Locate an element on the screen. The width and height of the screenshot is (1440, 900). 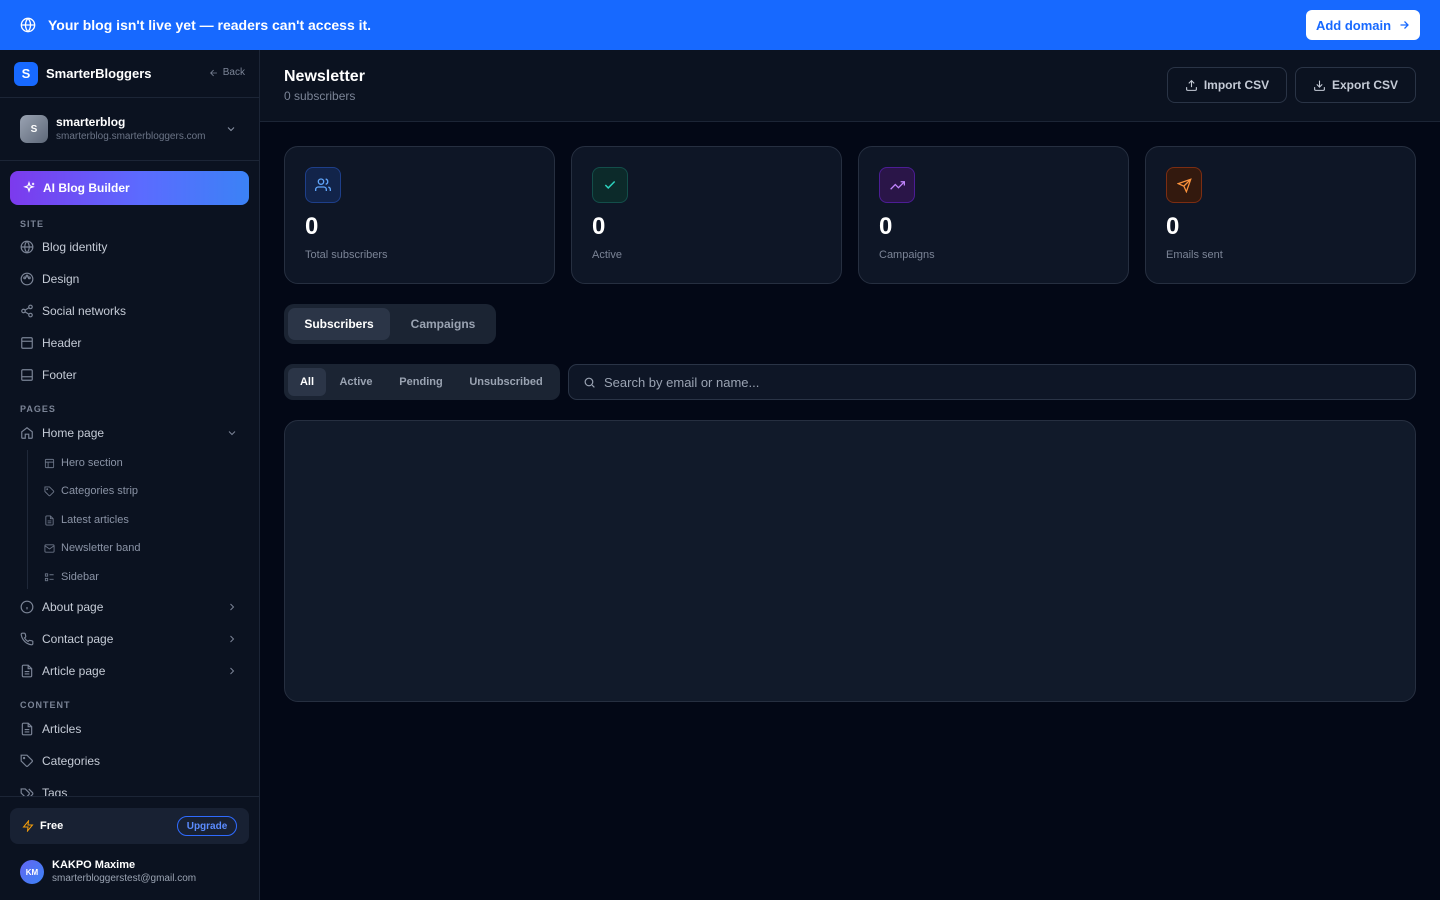
send-icon is located at coordinates (1184, 185).